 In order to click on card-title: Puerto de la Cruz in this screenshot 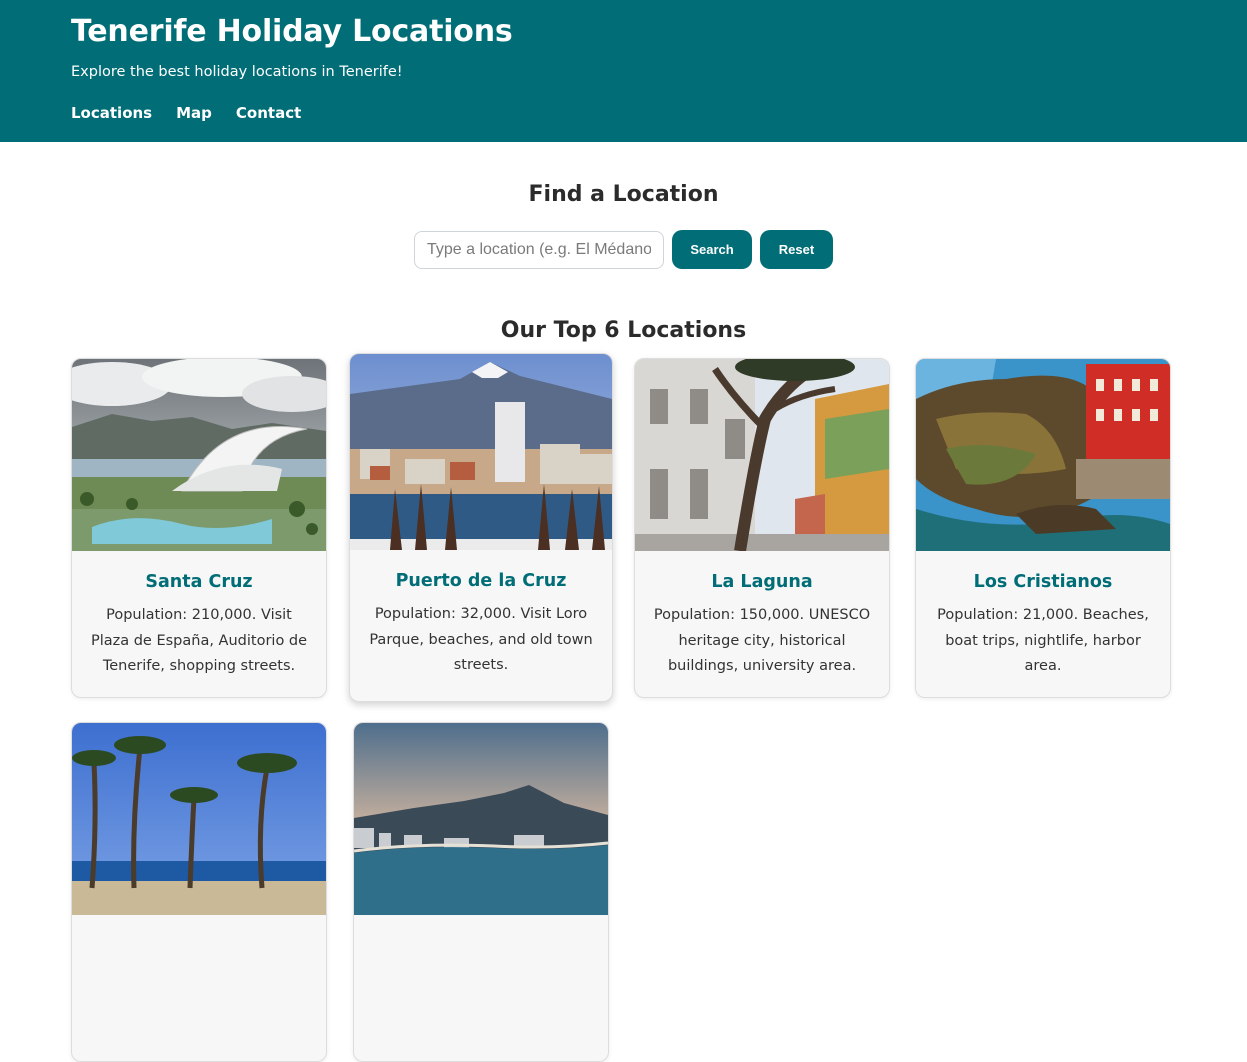, I will do `click(481, 581)`.